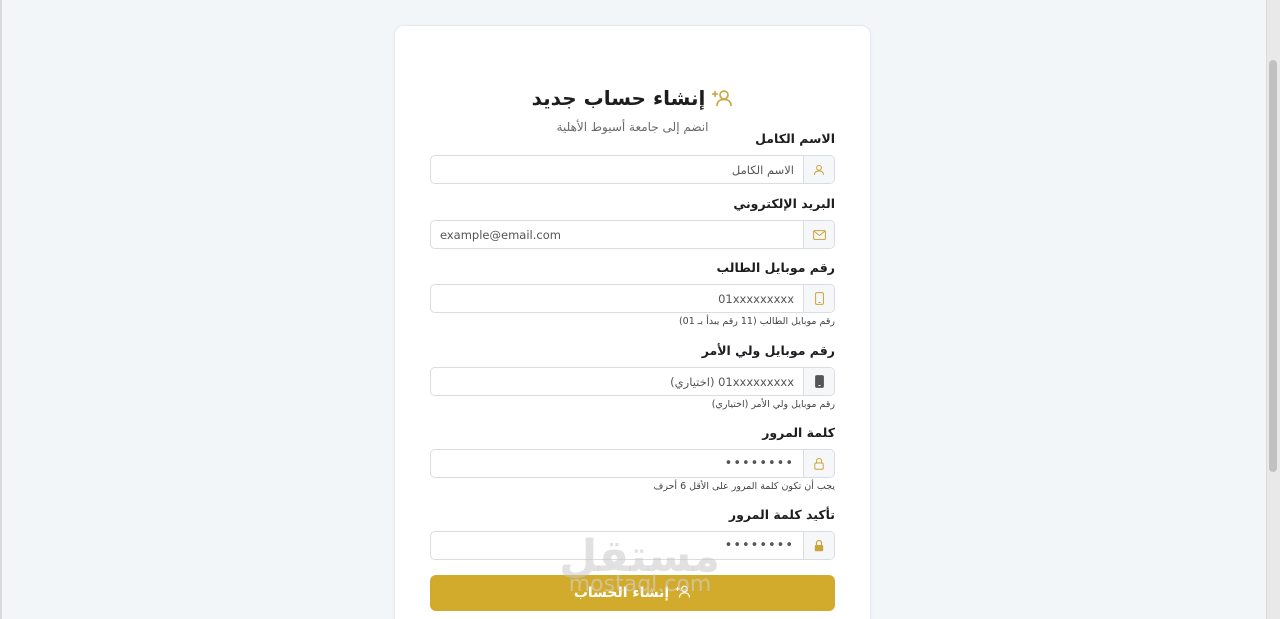 The width and height of the screenshot is (1280, 619). I want to click on email-label: البريد الإلكتروني, so click(784, 203).